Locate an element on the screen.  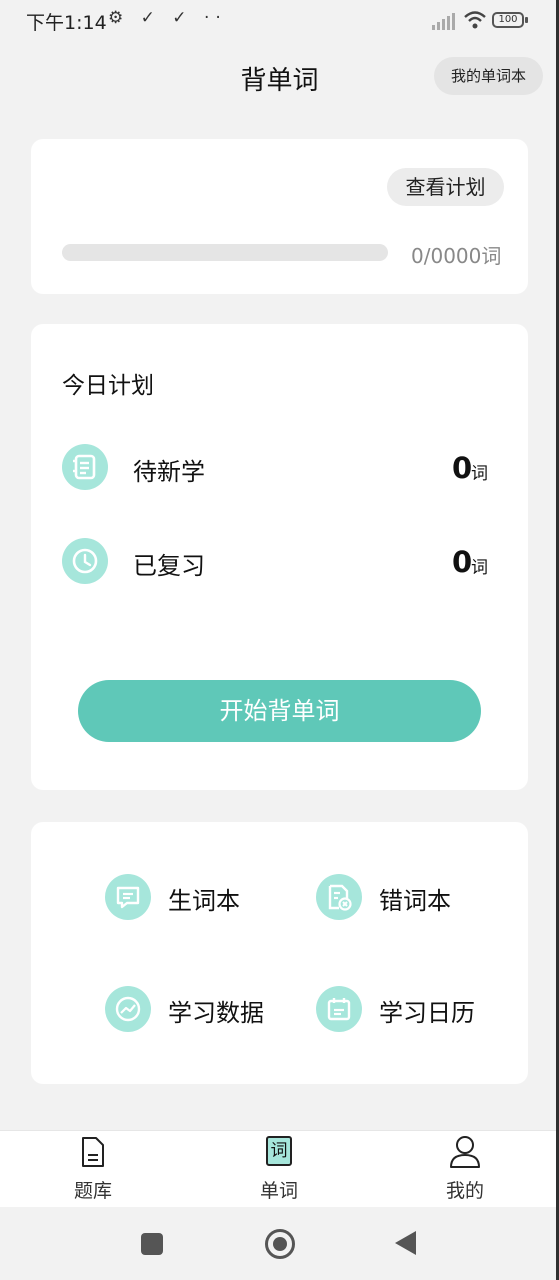
wifi-icon is located at coordinates (475, 20).